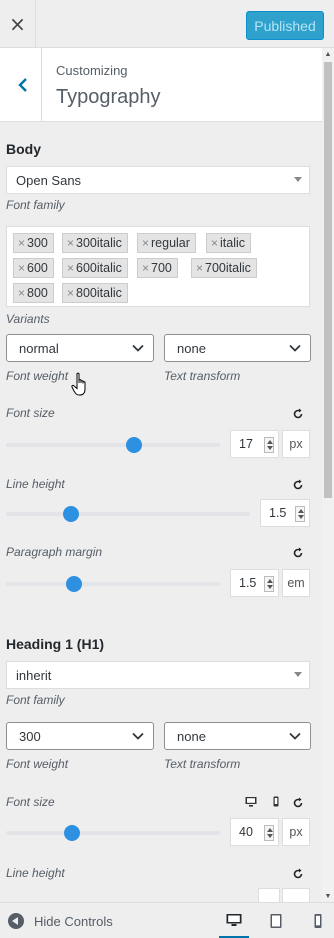 Image resolution: width=334 pixels, height=938 pixels. Describe the element at coordinates (158, 180) in the screenshot. I see `body-font-family-select: Open Sans` at that location.